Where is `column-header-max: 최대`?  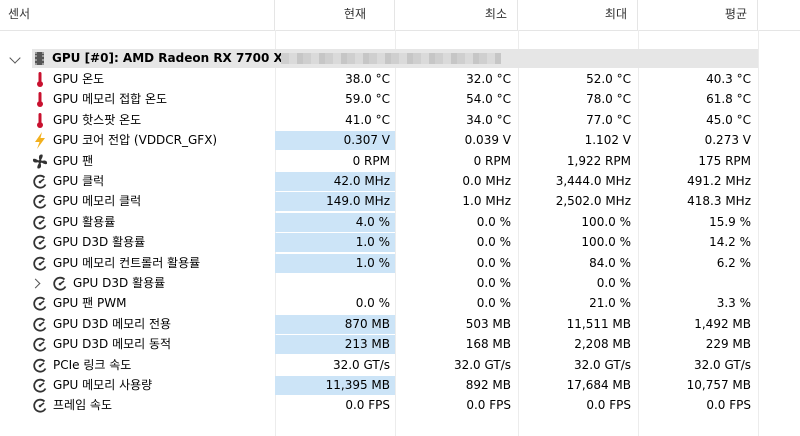 column-header-max: 최대 is located at coordinates (578, 15).